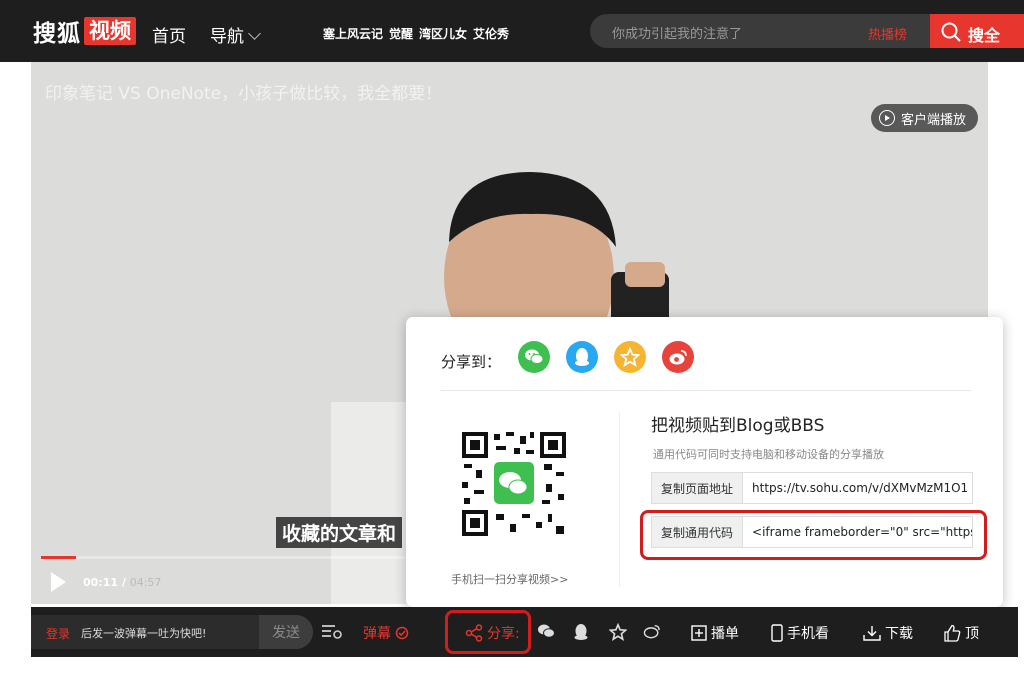  I want to click on playlist-label: 播单, so click(725, 634).